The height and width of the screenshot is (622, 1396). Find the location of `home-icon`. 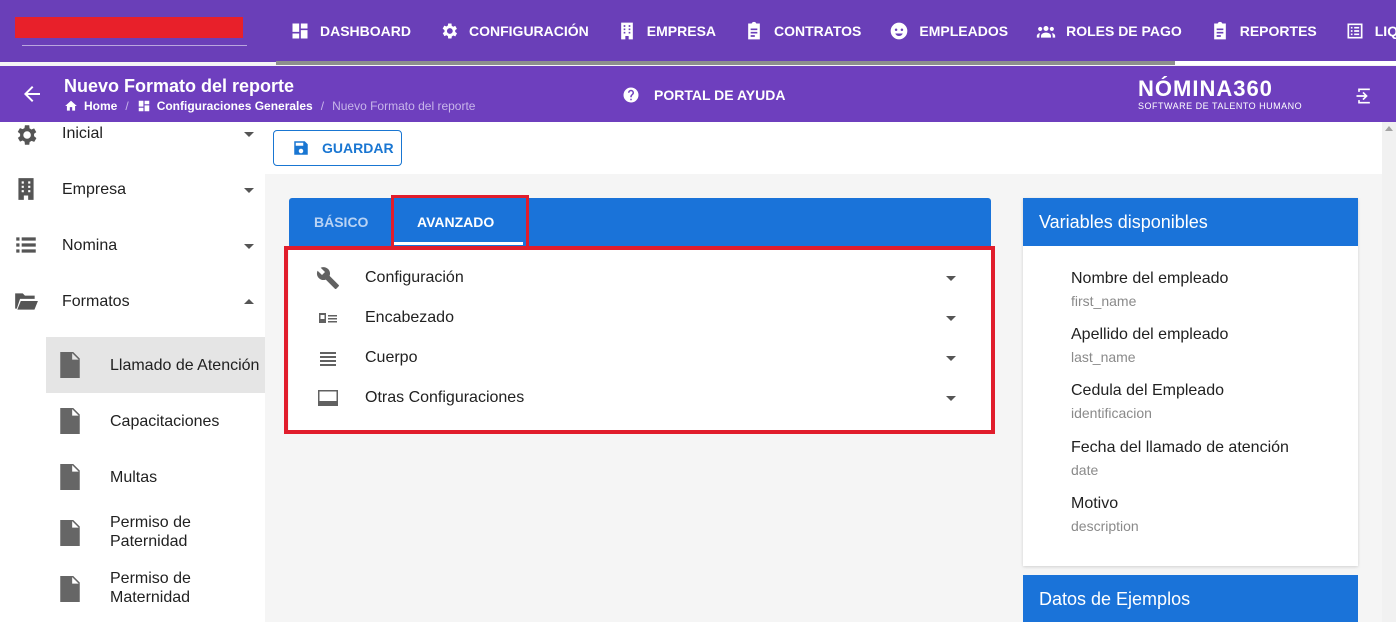

home-icon is located at coordinates (71, 105).